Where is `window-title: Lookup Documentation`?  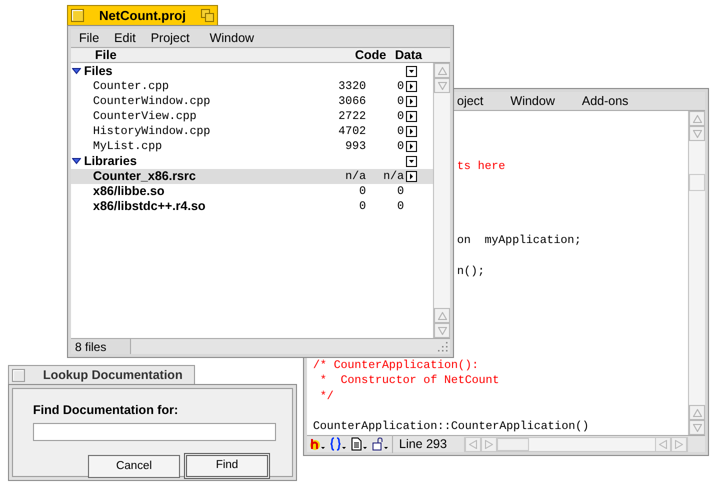
window-title: Lookup Documentation is located at coordinates (113, 375).